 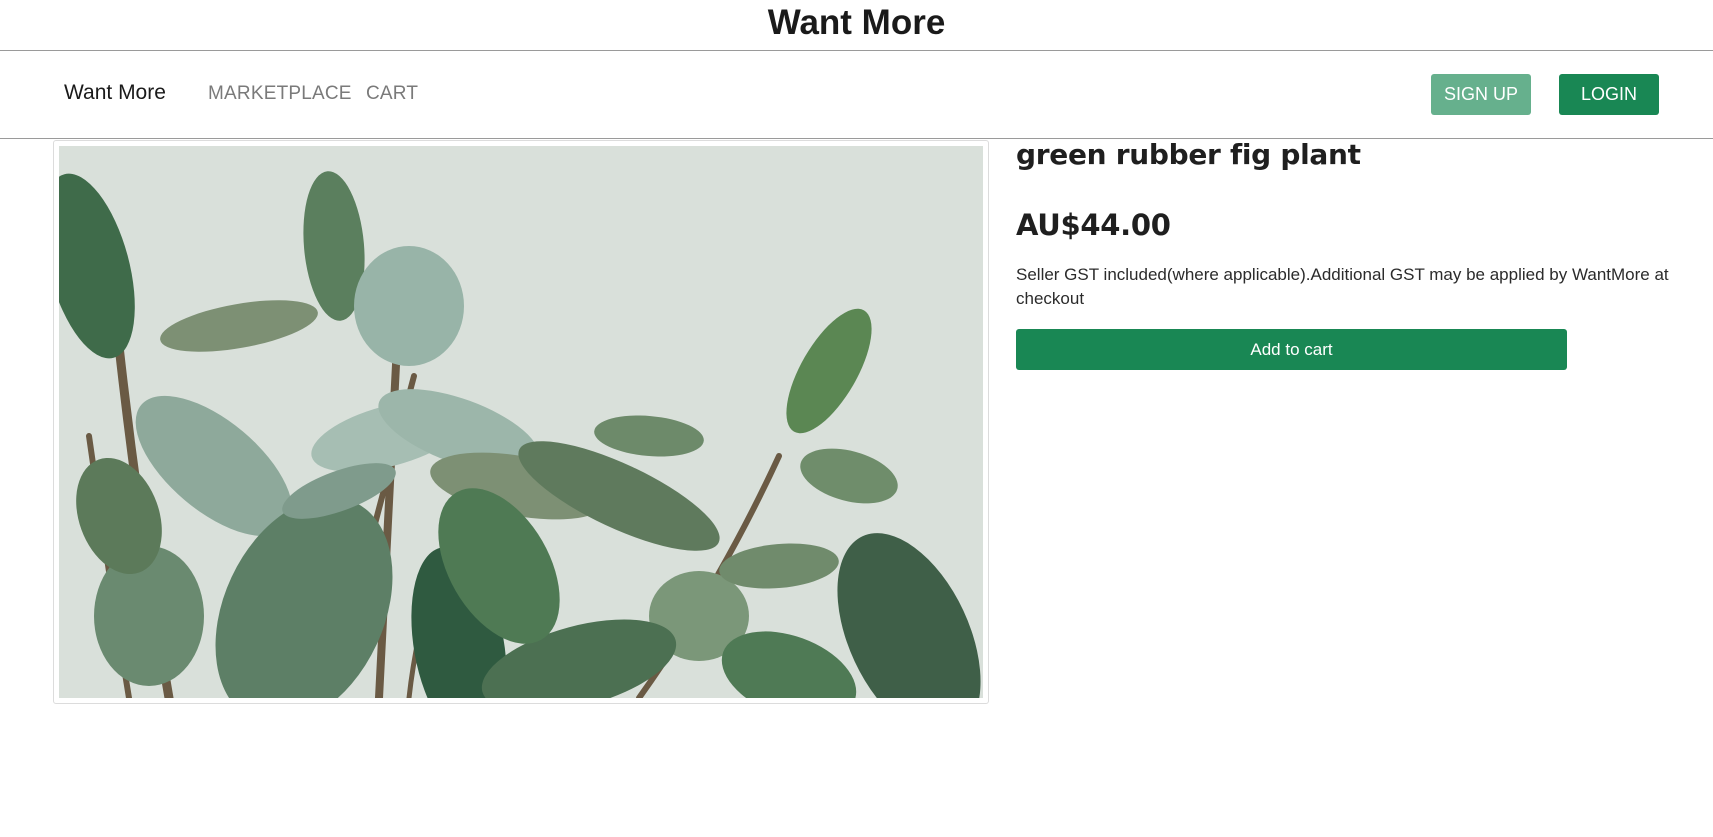 I want to click on product-title: green rubber fig plant, so click(x=1188, y=154).